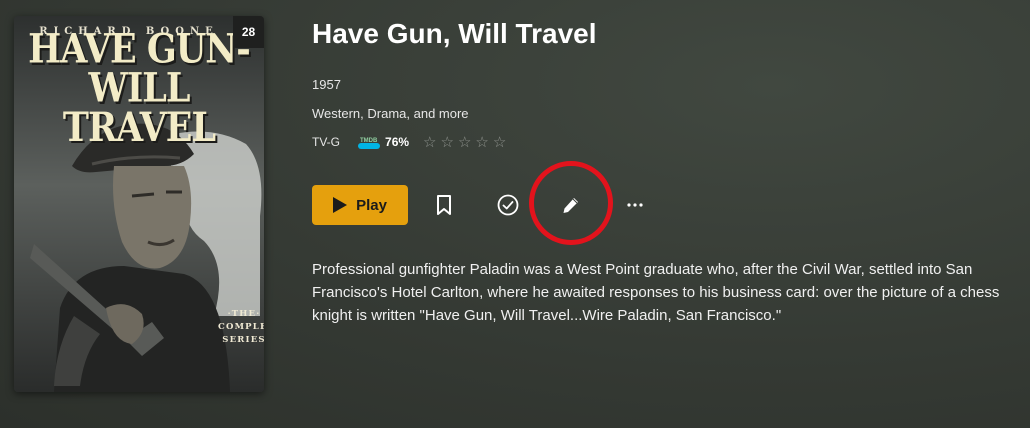 Image resolution: width=1030 pixels, height=428 pixels. I want to click on tmdb-score: 76%, so click(397, 142).